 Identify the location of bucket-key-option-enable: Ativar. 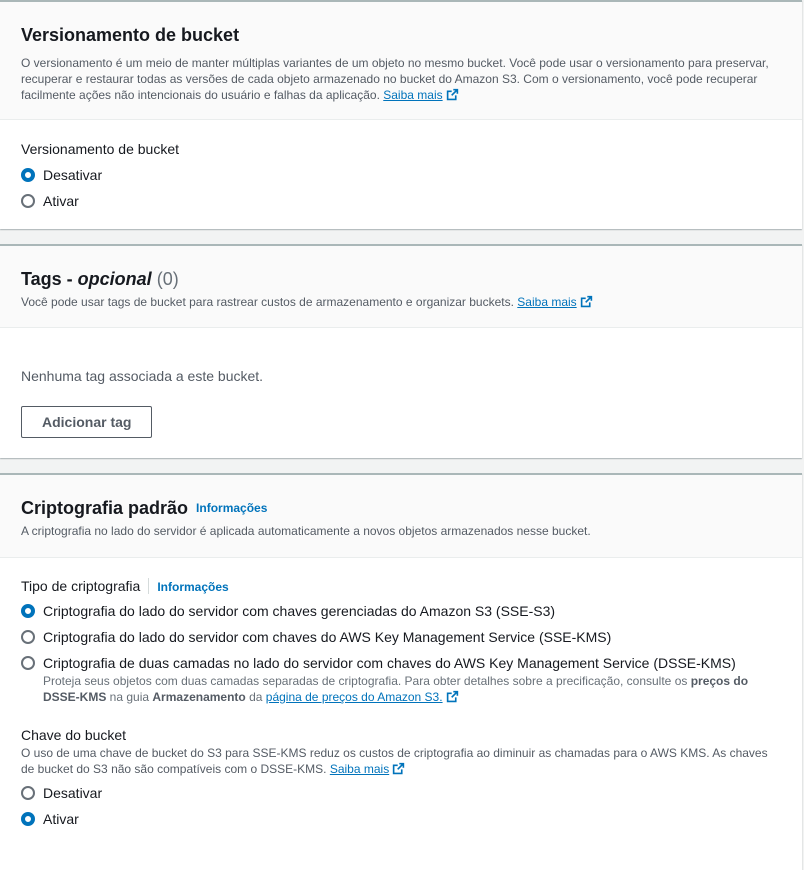
(401, 822).